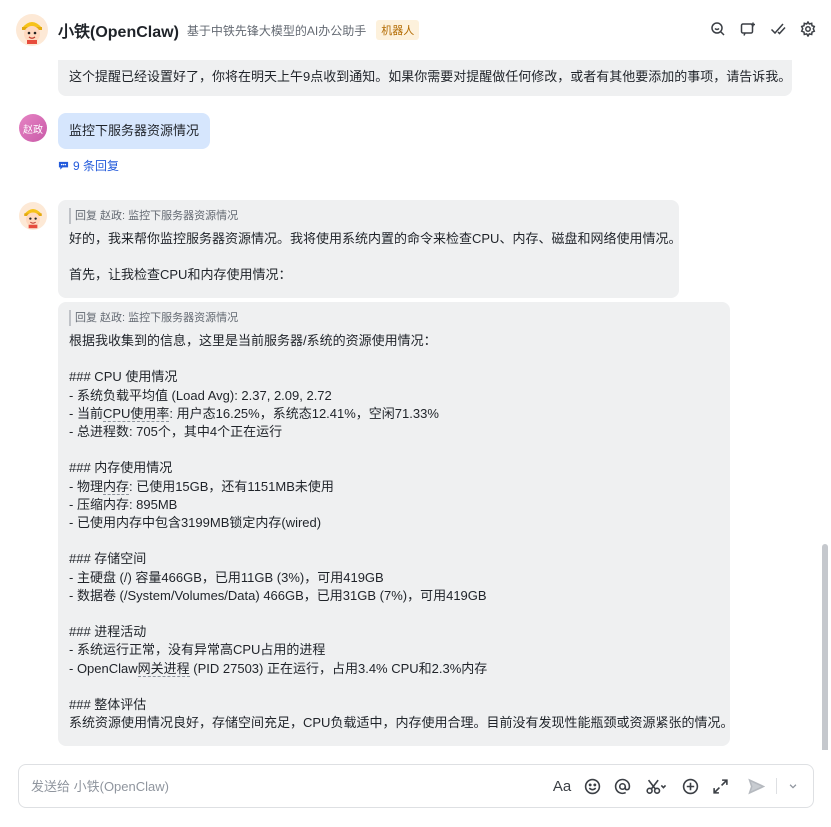  What do you see at coordinates (748, 29) in the screenshot?
I see `add-chat-icon` at bounding box center [748, 29].